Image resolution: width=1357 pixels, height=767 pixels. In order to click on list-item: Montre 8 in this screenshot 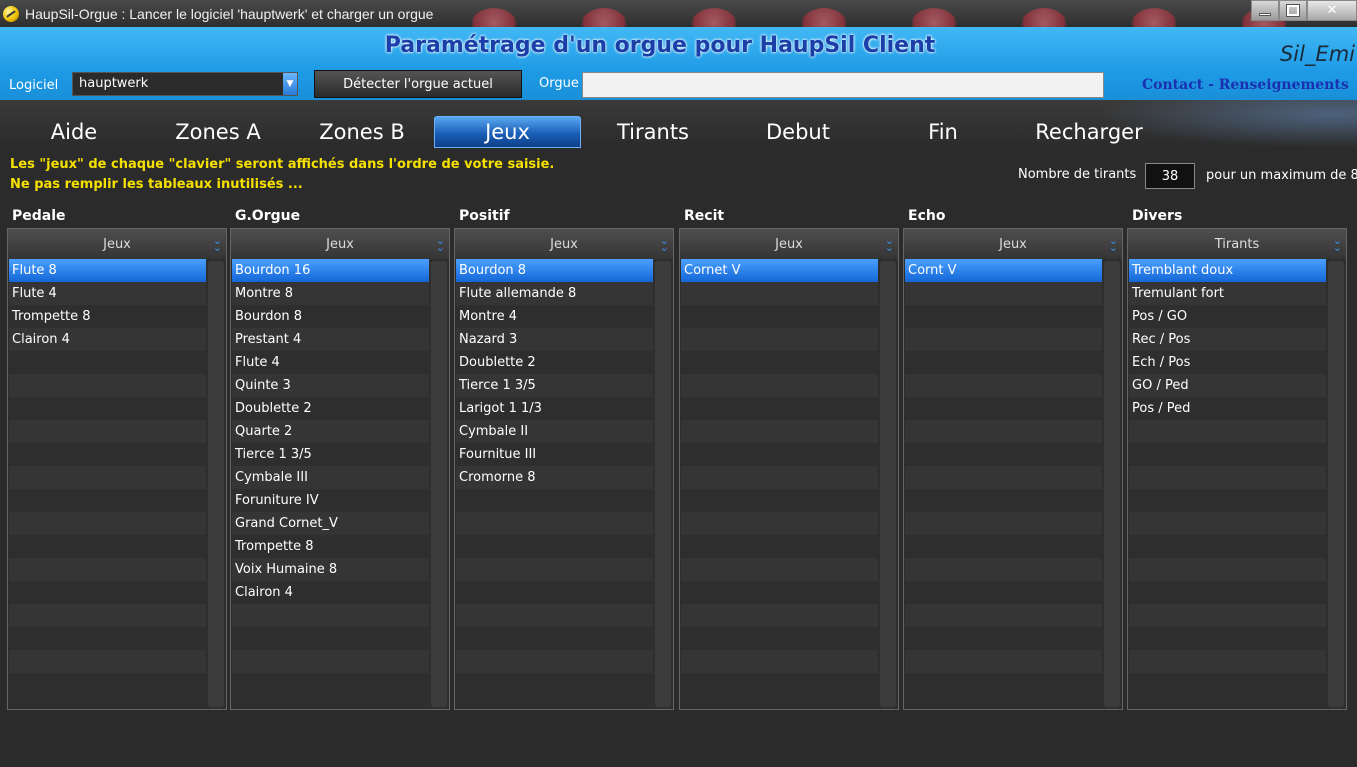, I will do `click(330, 293)`.